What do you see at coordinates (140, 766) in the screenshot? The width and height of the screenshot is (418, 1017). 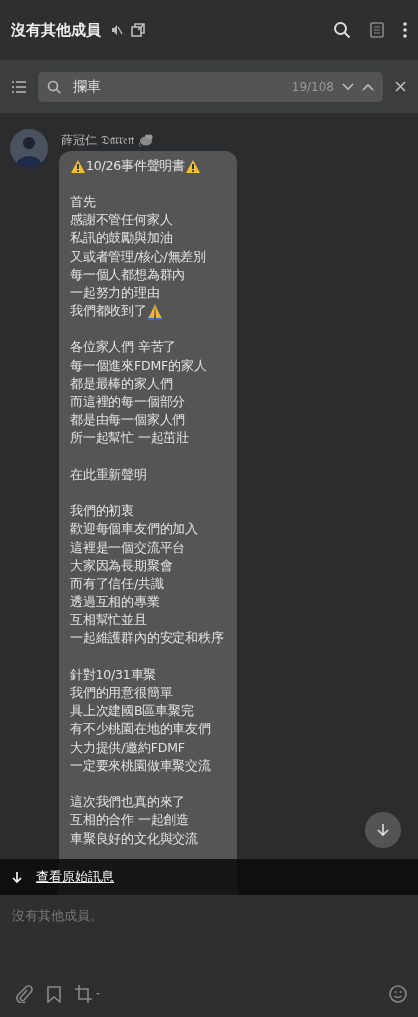 I see `message-line: 一定要來桃園做車聚交流` at bounding box center [140, 766].